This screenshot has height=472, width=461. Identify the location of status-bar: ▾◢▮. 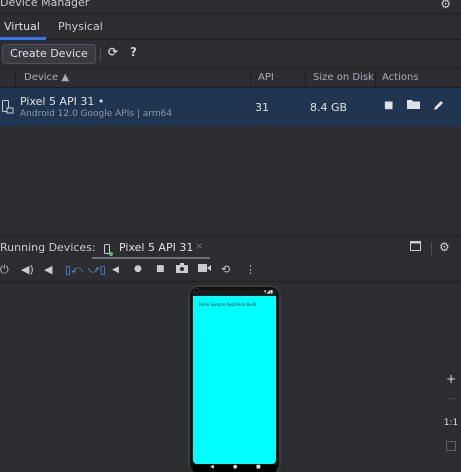
(234, 293).